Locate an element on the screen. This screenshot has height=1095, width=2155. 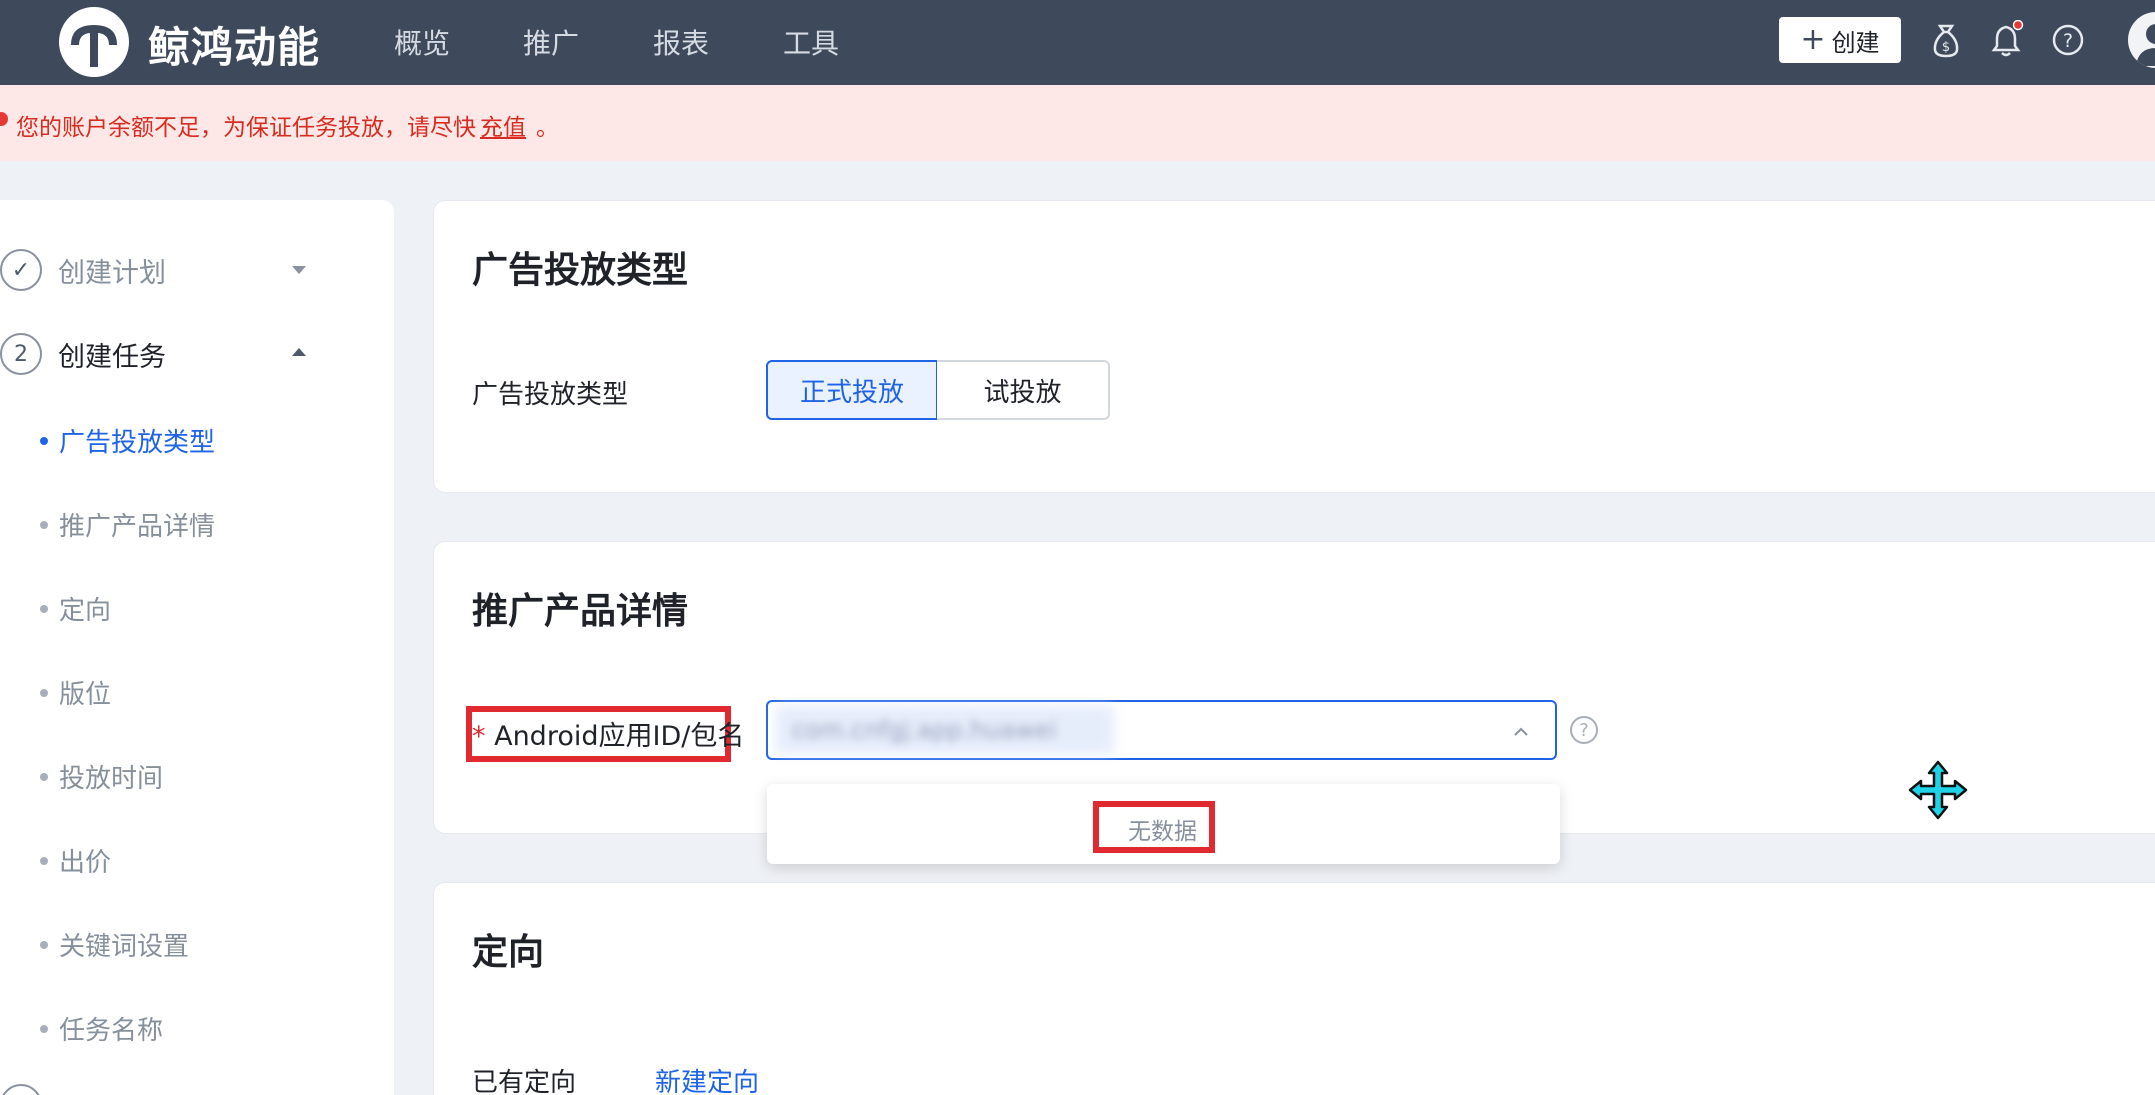
nav-tools: 工具 is located at coordinates (811, 42).